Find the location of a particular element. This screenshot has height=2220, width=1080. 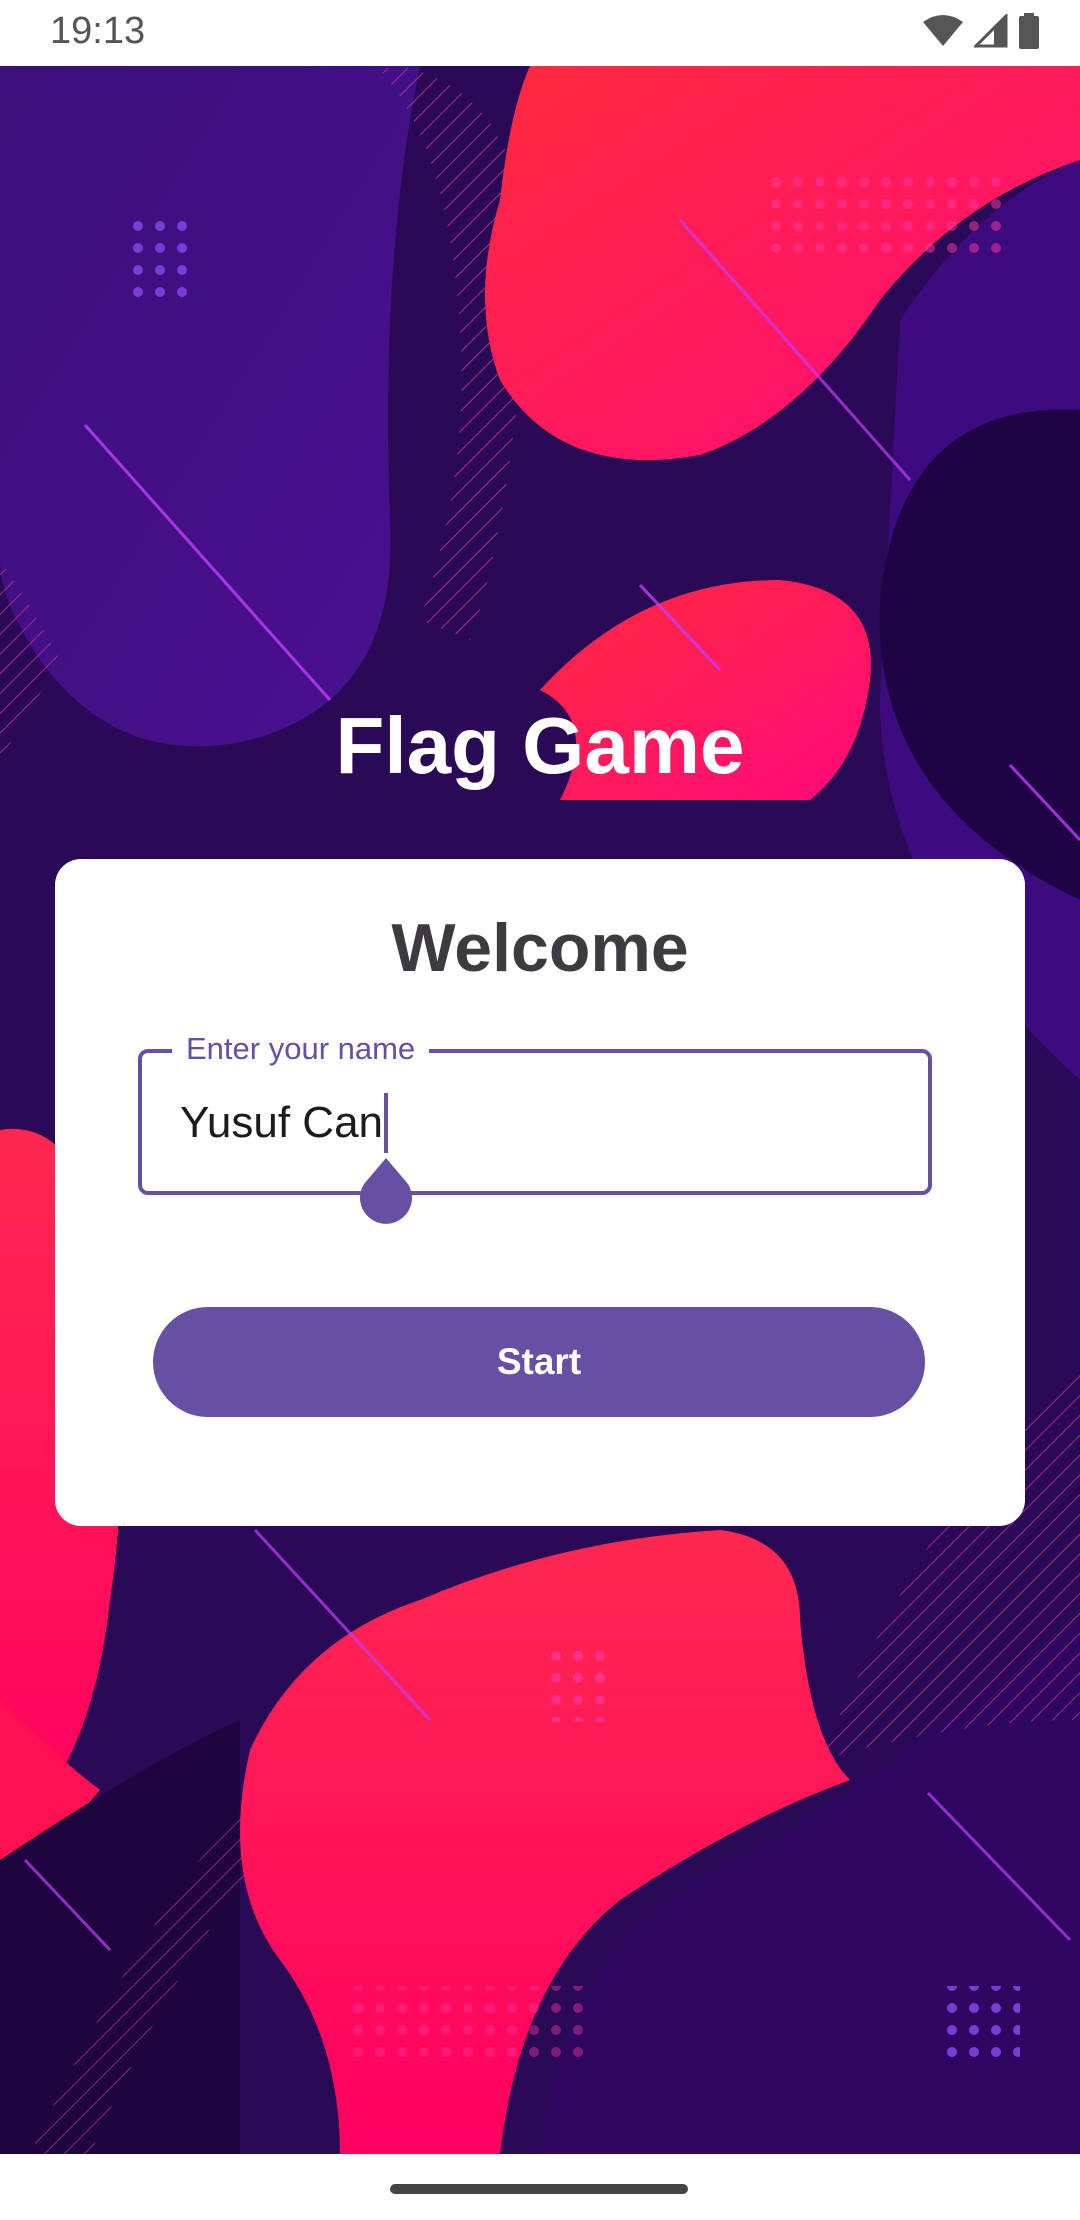

navigation-bar is located at coordinates (540, 2187).